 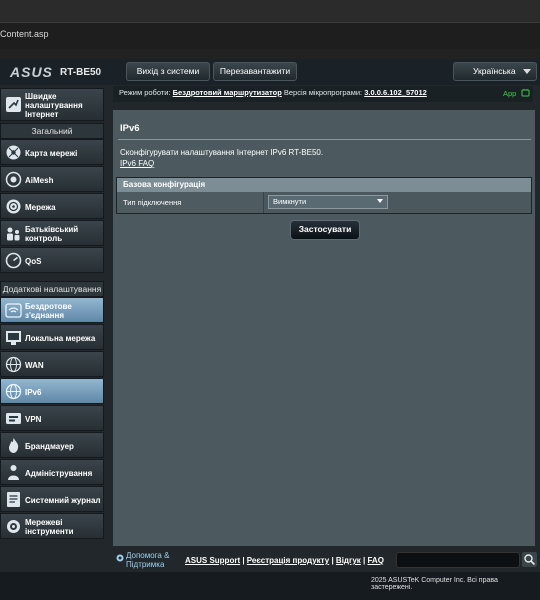 I want to click on app-label: App, so click(x=509, y=93).